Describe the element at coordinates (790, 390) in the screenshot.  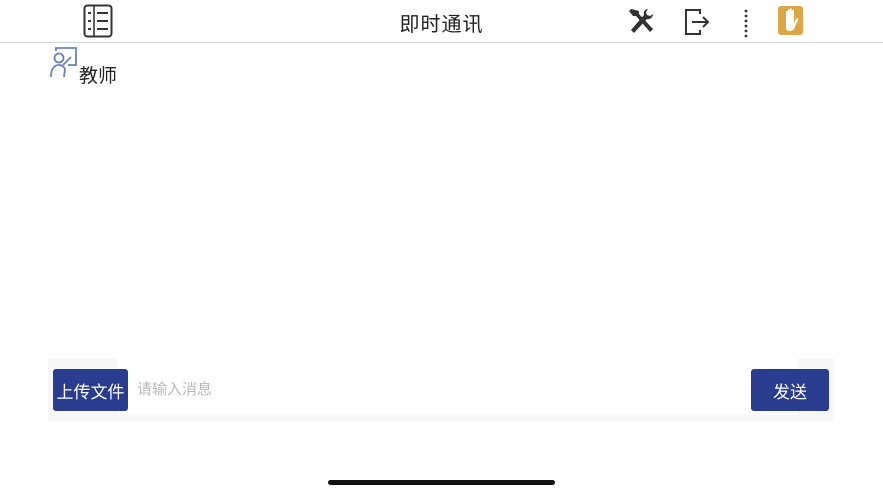
I see `send-button: 发送` at that location.